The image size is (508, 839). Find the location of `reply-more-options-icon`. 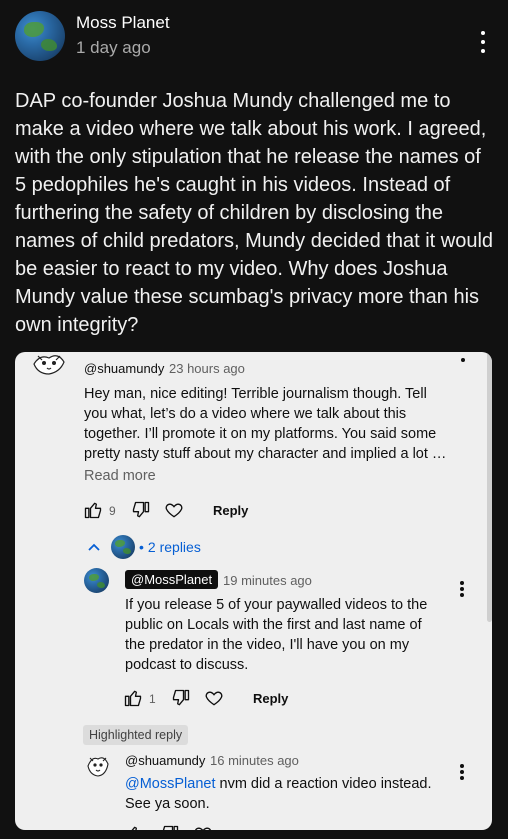

reply-more-options-icon is located at coordinates (462, 589).